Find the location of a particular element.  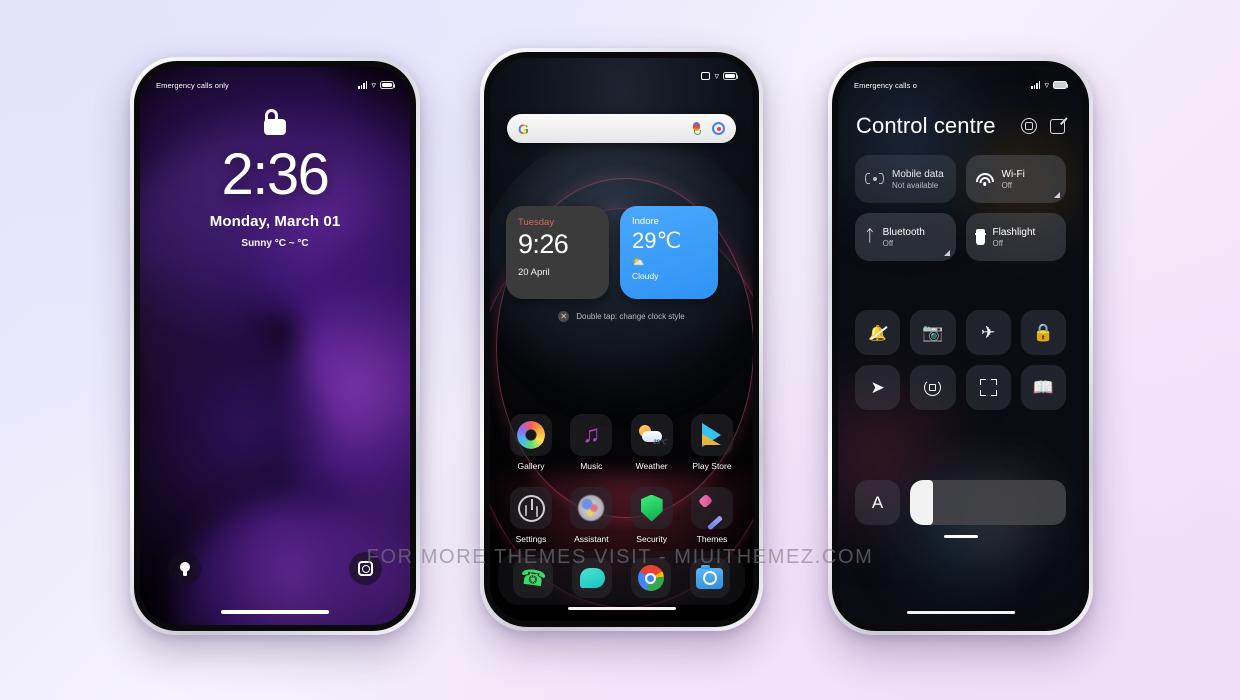

dock-app-chrome is located at coordinates (650, 578).